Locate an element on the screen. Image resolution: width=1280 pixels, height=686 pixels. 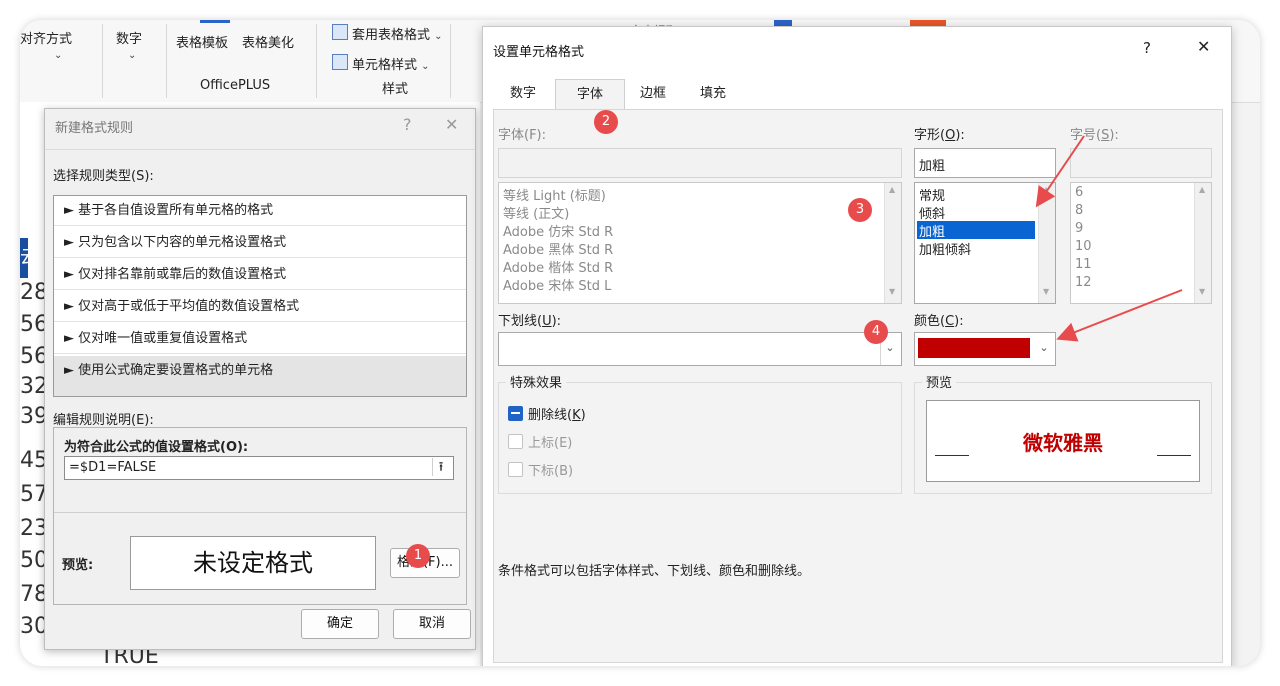
arrow-to-color is located at coordinates (1119, 315).